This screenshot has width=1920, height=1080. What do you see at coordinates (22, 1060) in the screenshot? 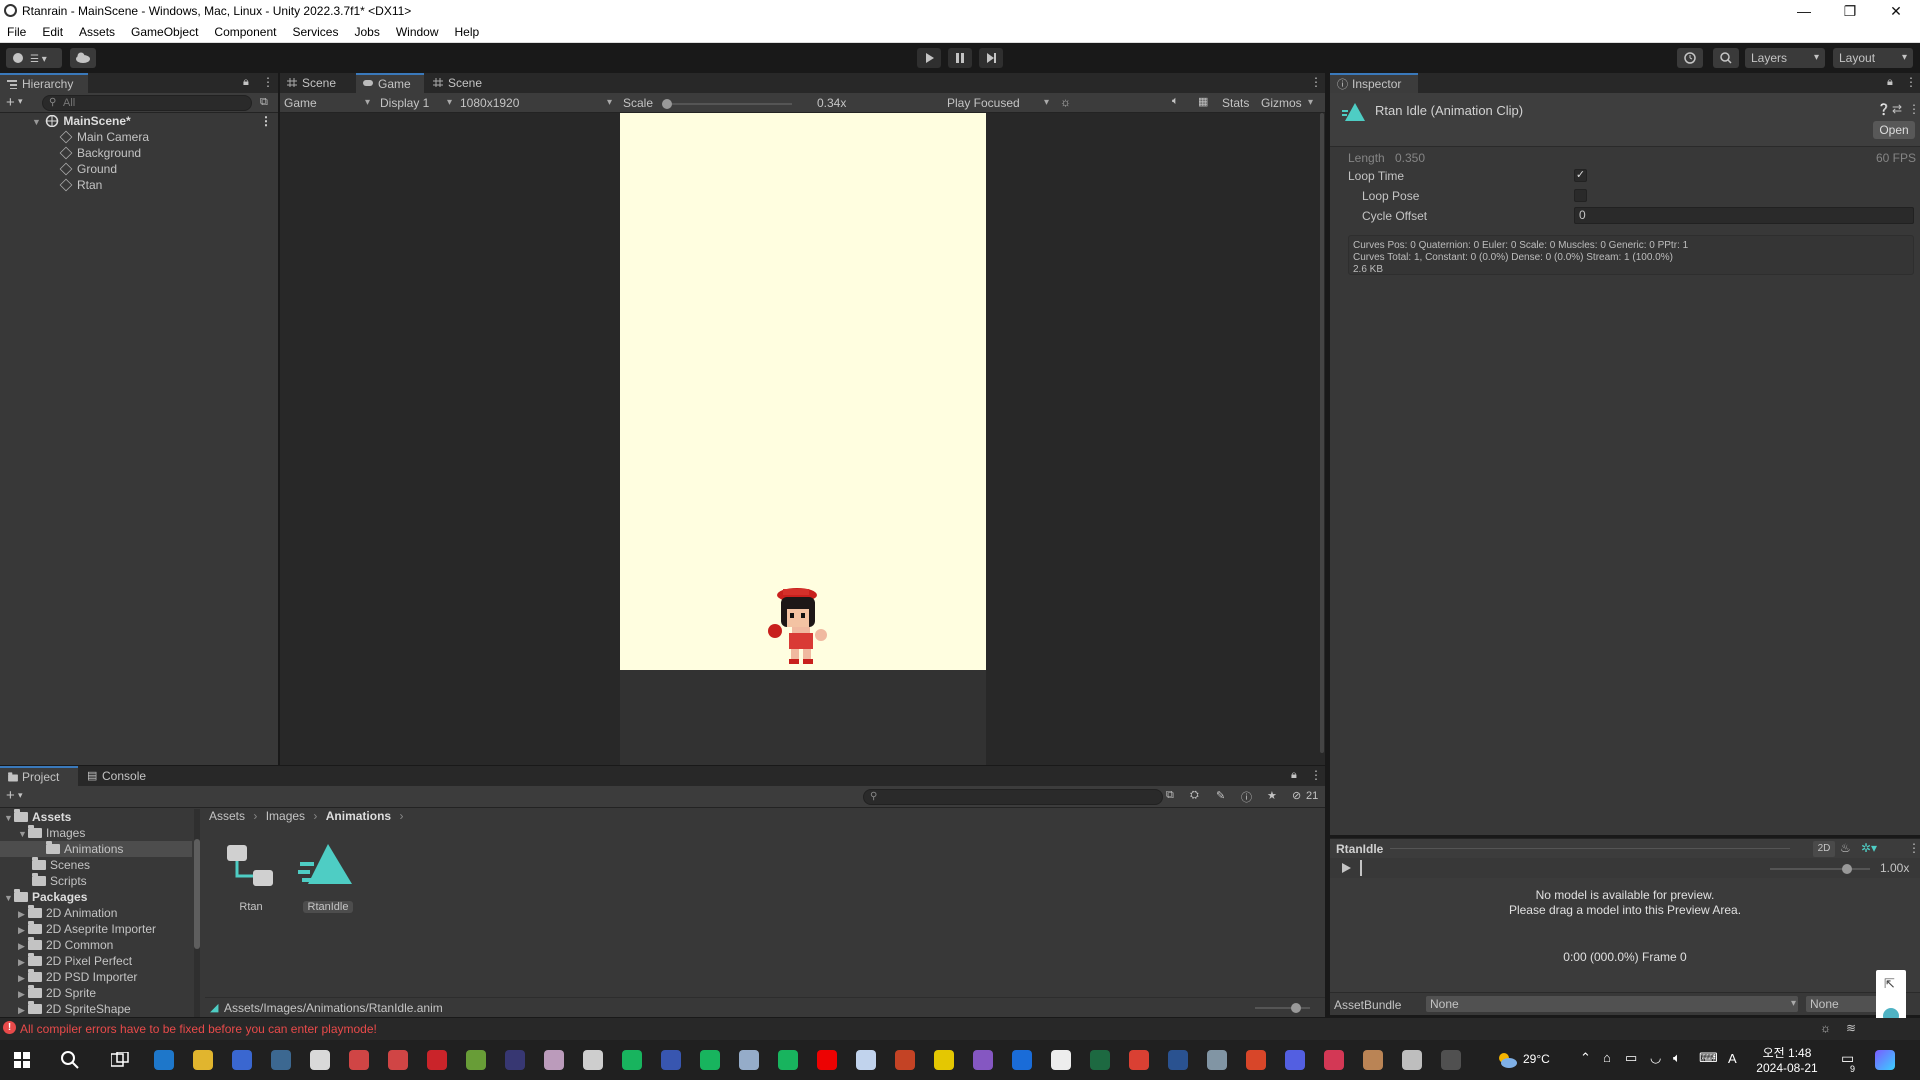
I see `windows-start-icon` at bounding box center [22, 1060].